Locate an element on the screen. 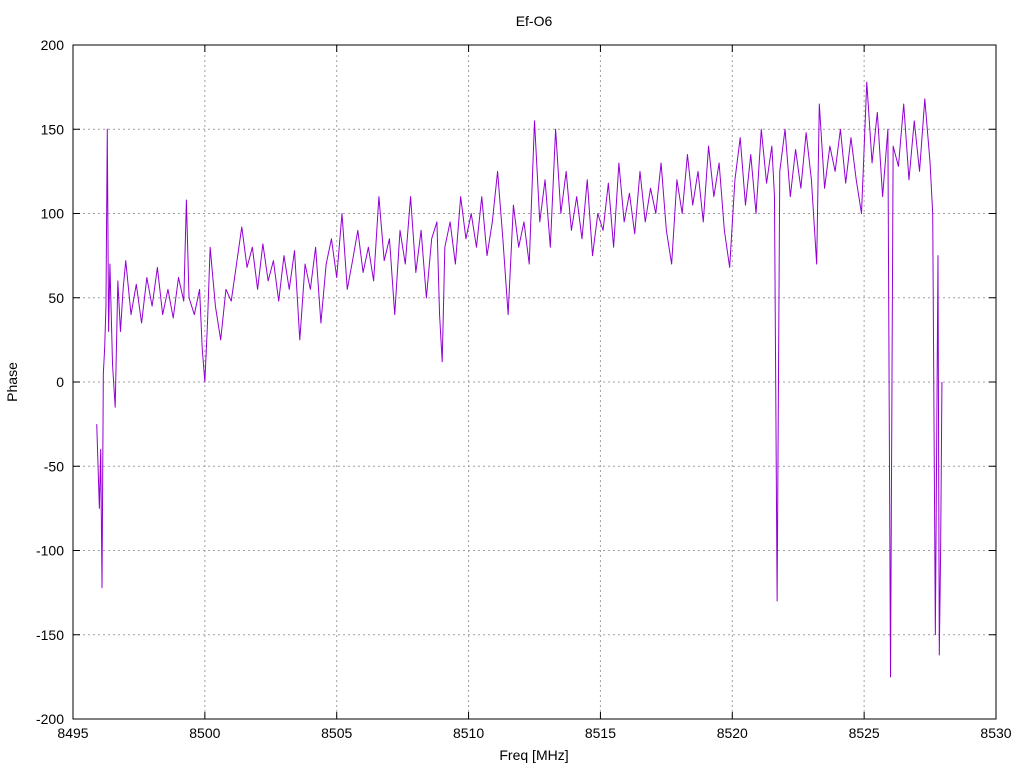  y-axis-title: Phase is located at coordinates (12, 382).